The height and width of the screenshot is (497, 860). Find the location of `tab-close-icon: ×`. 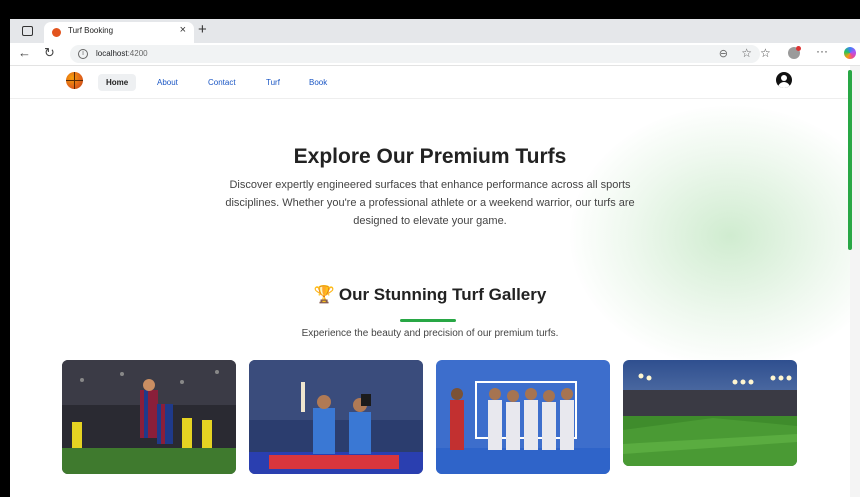

tab-close-icon: × is located at coordinates (183, 30).